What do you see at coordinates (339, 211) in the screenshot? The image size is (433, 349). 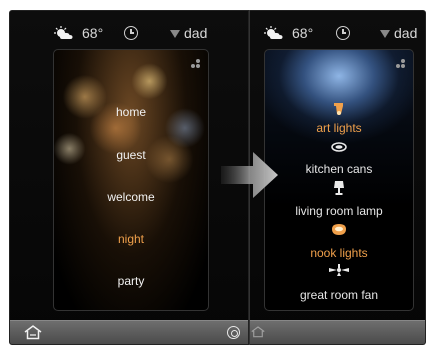 I see `light-living-room-lamp: living room lamp` at bounding box center [339, 211].